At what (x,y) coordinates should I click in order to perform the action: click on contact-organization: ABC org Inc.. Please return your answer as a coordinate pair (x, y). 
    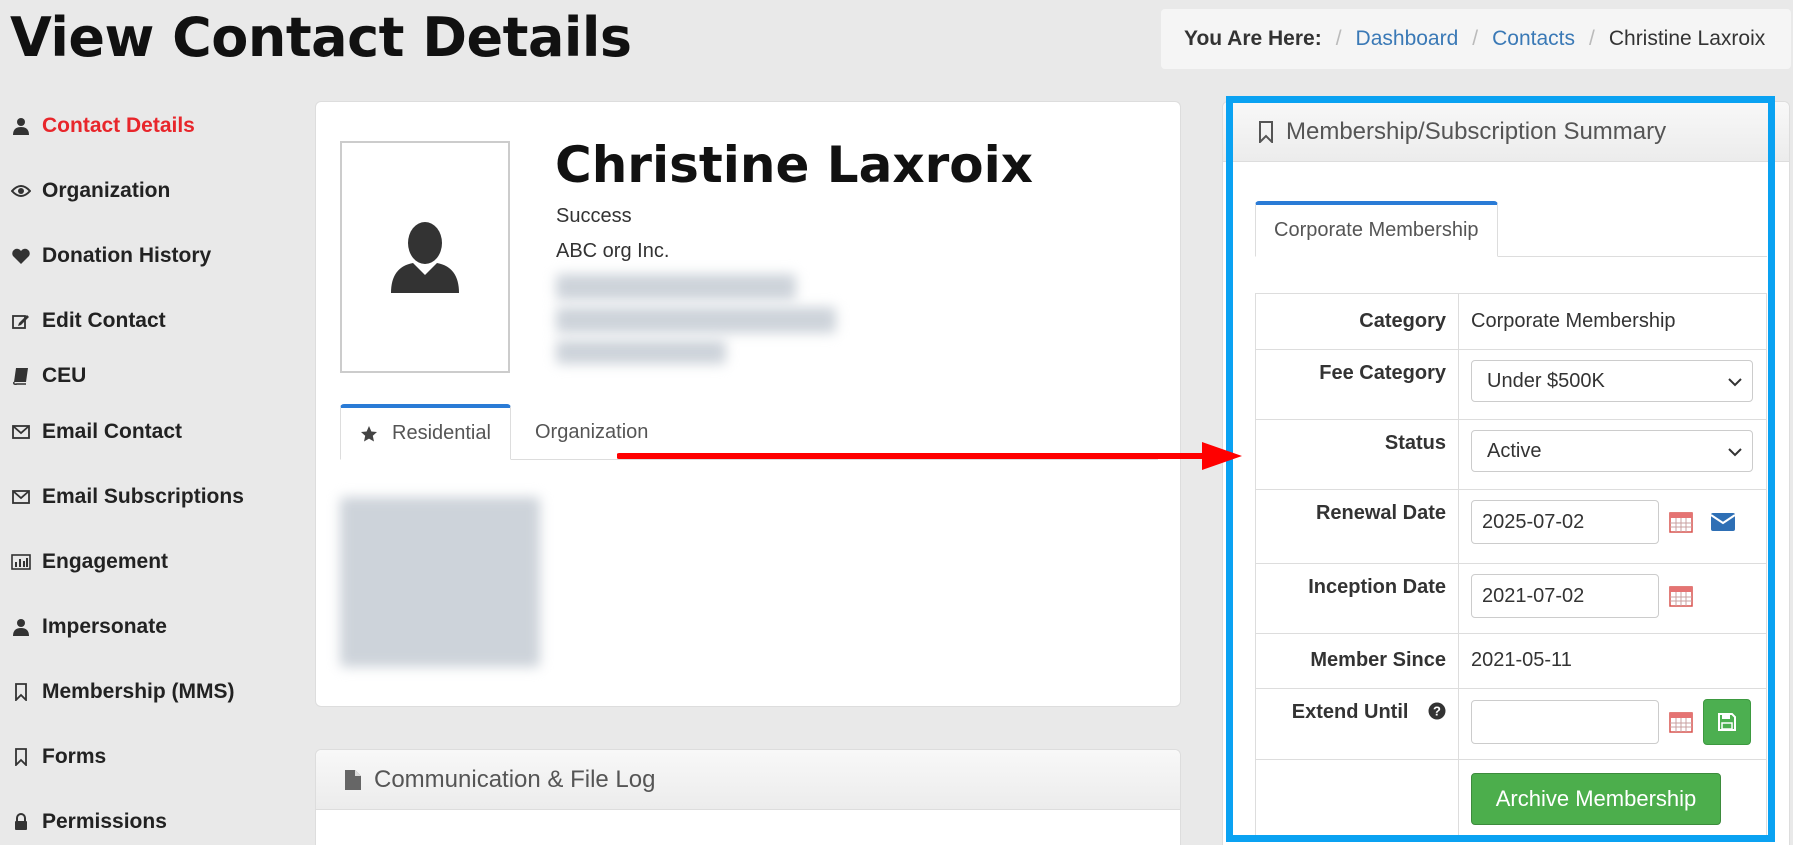
    Looking at the image, I should click on (613, 251).